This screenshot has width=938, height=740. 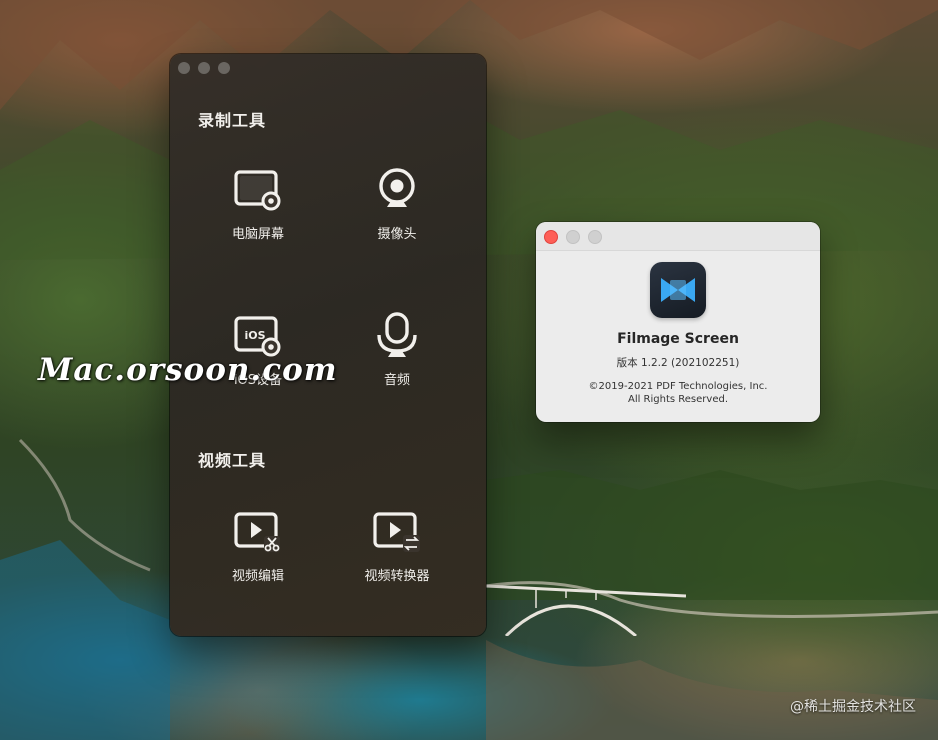 What do you see at coordinates (232, 460) in the screenshot?
I see `video-tools-title: 视频工具` at bounding box center [232, 460].